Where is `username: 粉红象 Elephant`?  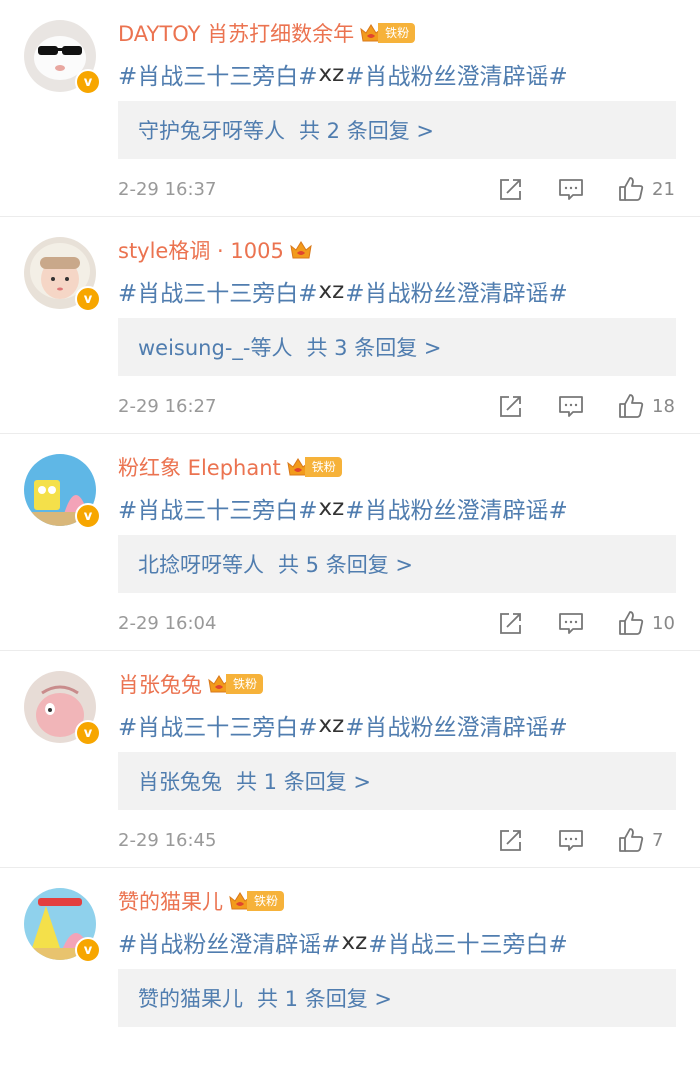 username: 粉红象 Elephant is located at coordinates (199, 467).